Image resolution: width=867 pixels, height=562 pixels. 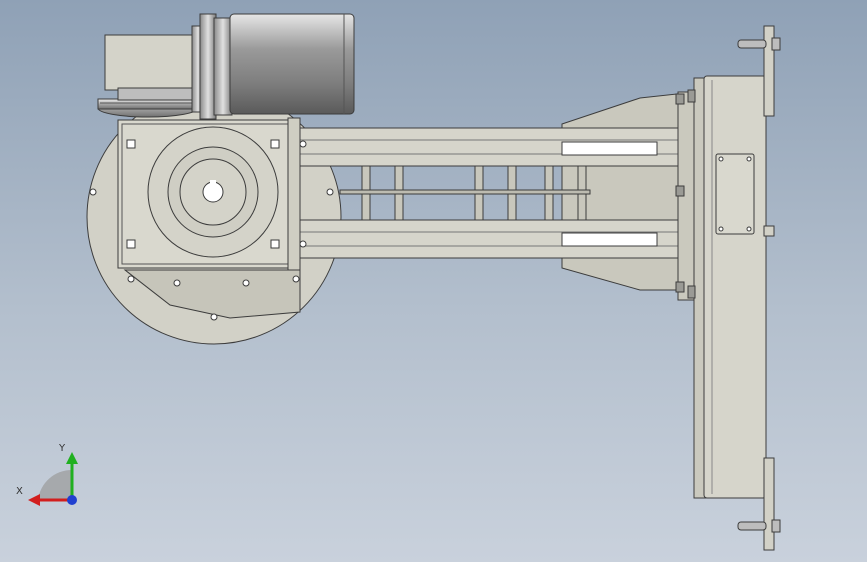 I want to click on gearbox-side-flange, so click(x=294, y=194).